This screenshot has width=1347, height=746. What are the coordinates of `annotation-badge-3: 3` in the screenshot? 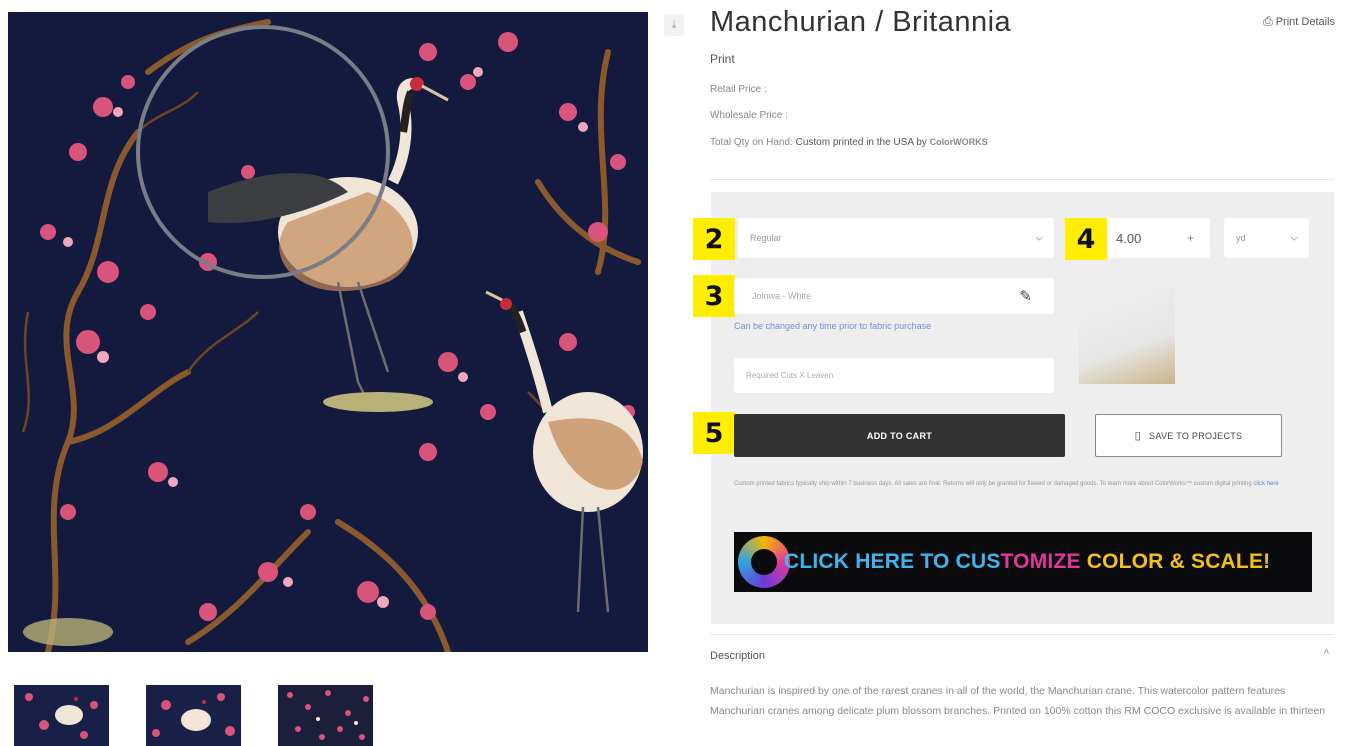 It's located at (714, 296).